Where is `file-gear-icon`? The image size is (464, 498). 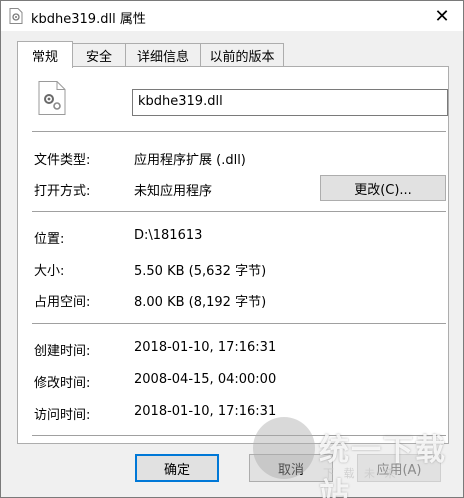 file-gear-icon is located at coordinates (16, 16).